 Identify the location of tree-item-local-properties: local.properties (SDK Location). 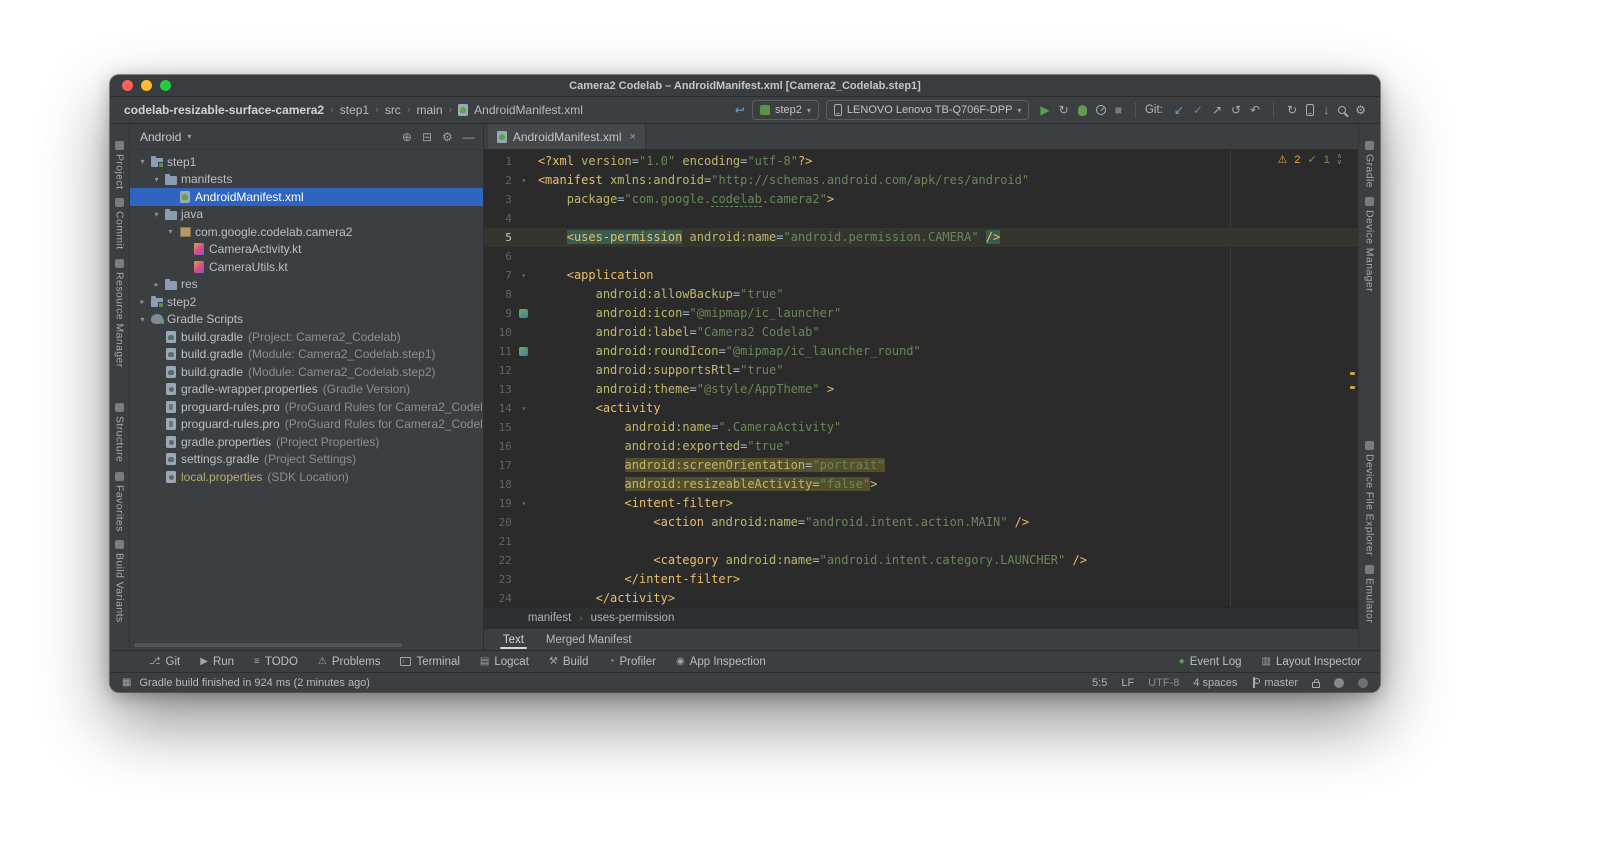
(306, 477).